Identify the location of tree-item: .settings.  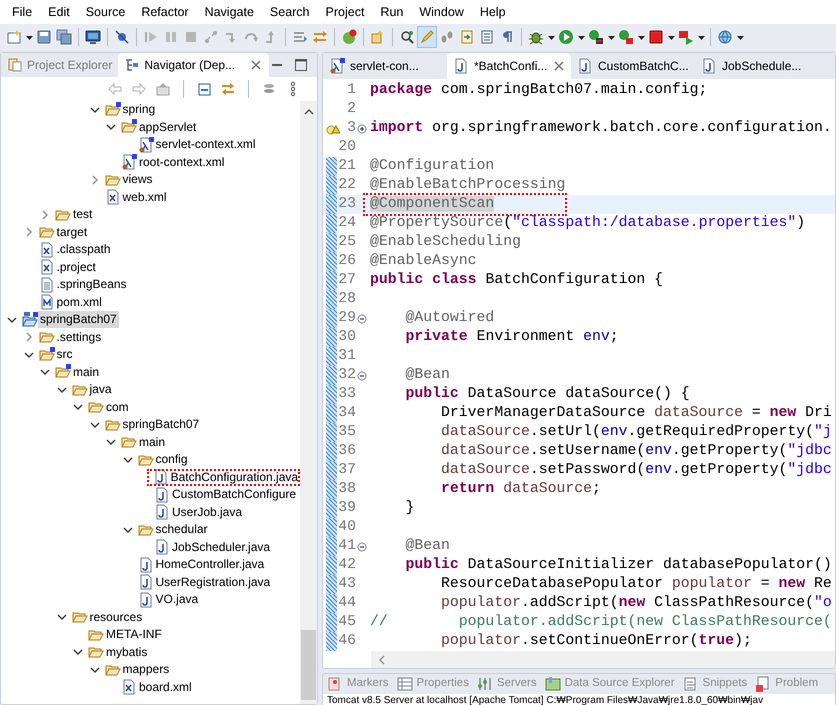
(79, 337).